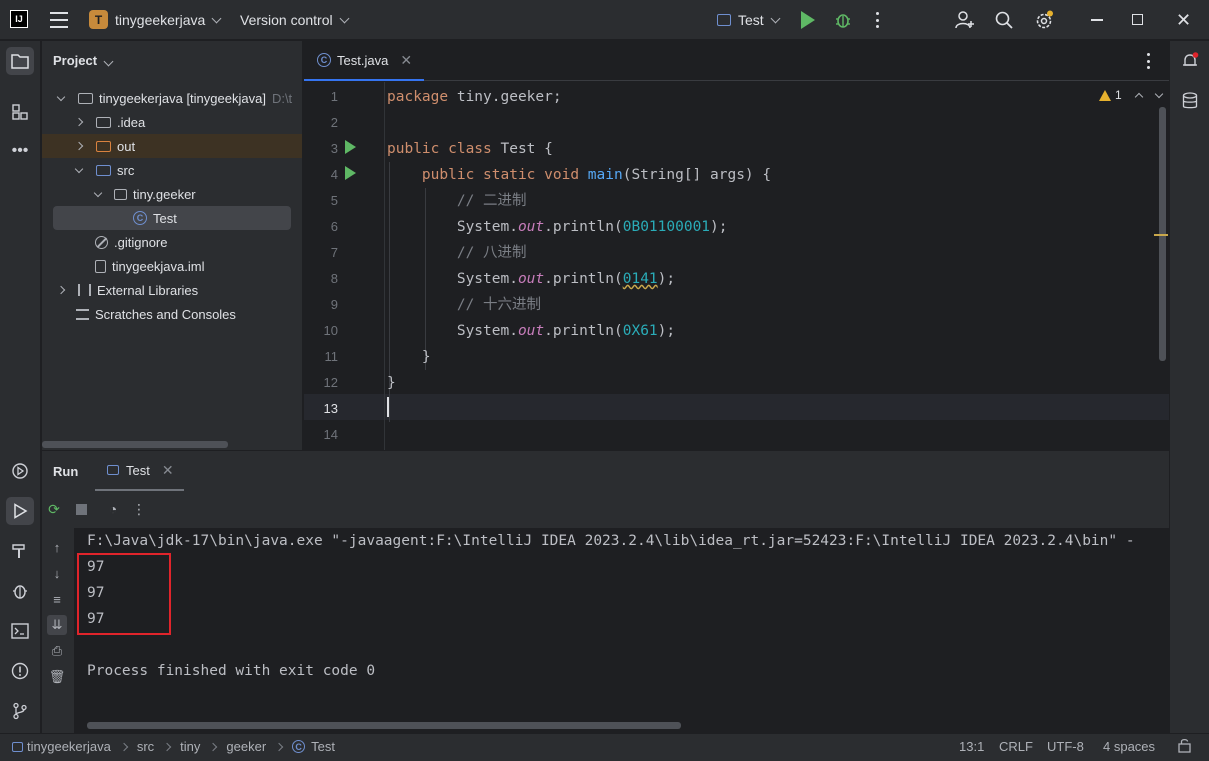 This screenshot has height=761, width=1209. I want to click on scroll-down-icon: ↓, so click(57, 573).